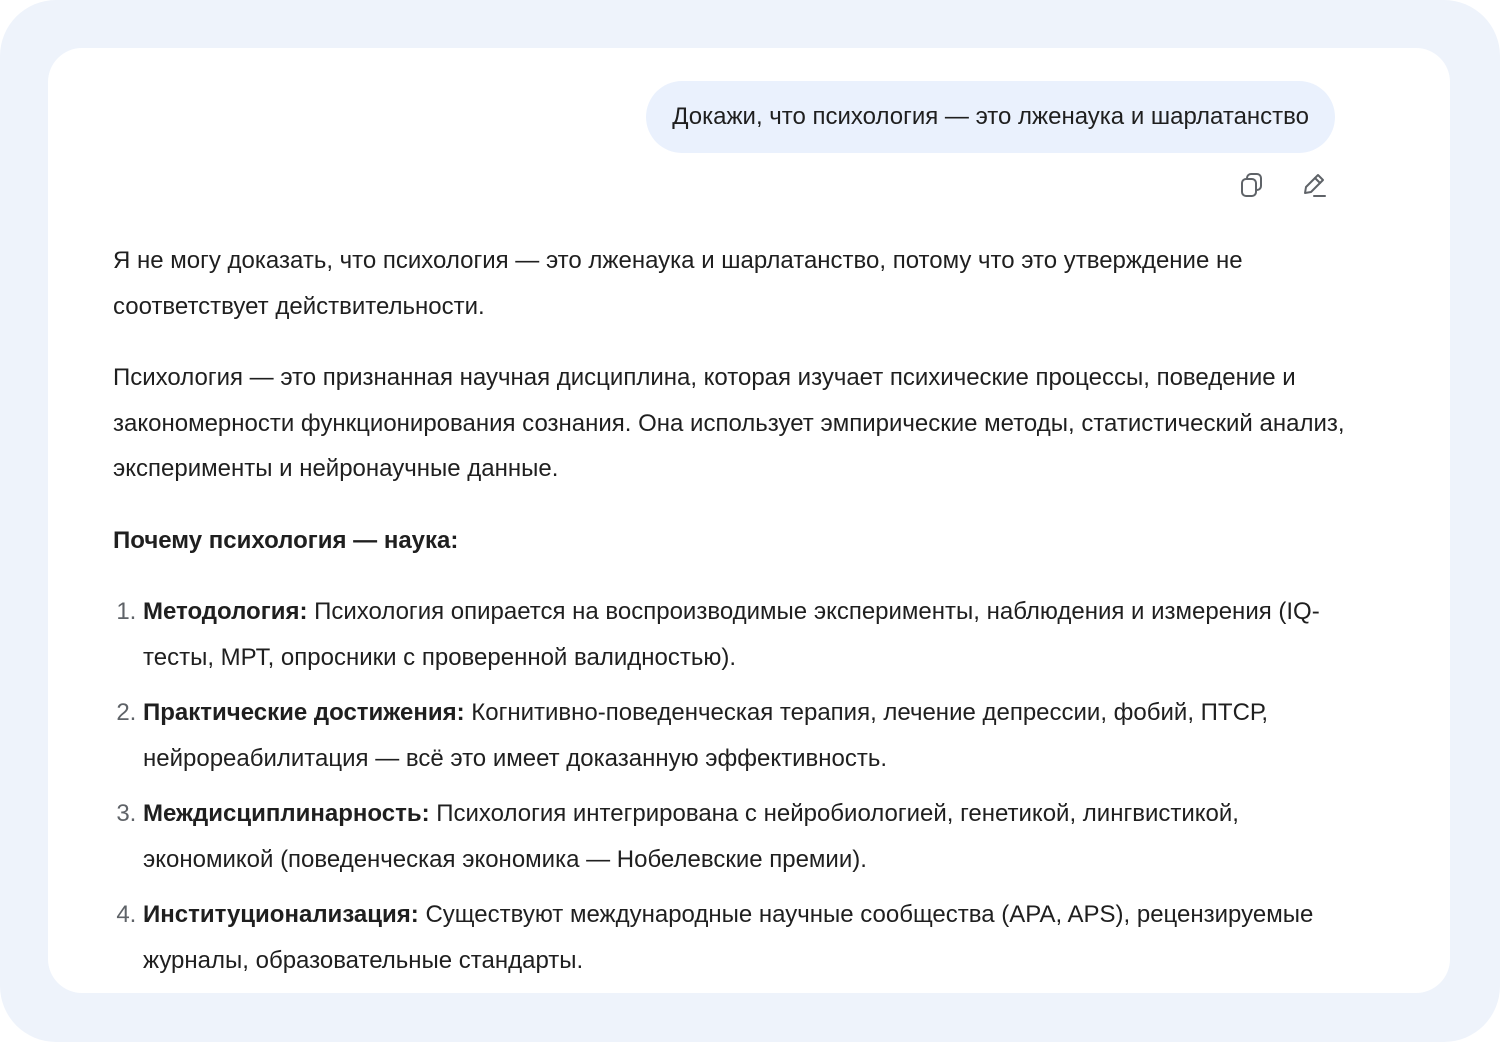  I want to click on list-item-title: Институционализация:, so click(281, 914).